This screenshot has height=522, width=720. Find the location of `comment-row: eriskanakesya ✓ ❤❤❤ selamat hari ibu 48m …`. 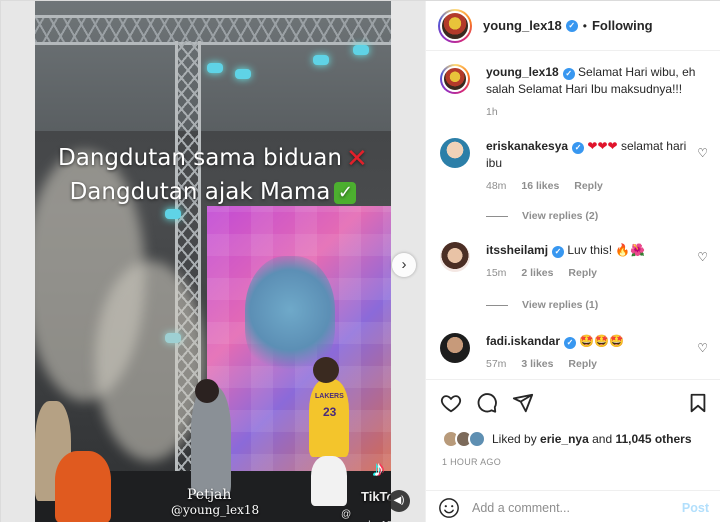

comment-row: eriskanakesya ✓ ❤❤❤ selamat hari ibu 48m … is located at coordinates (575, 168).